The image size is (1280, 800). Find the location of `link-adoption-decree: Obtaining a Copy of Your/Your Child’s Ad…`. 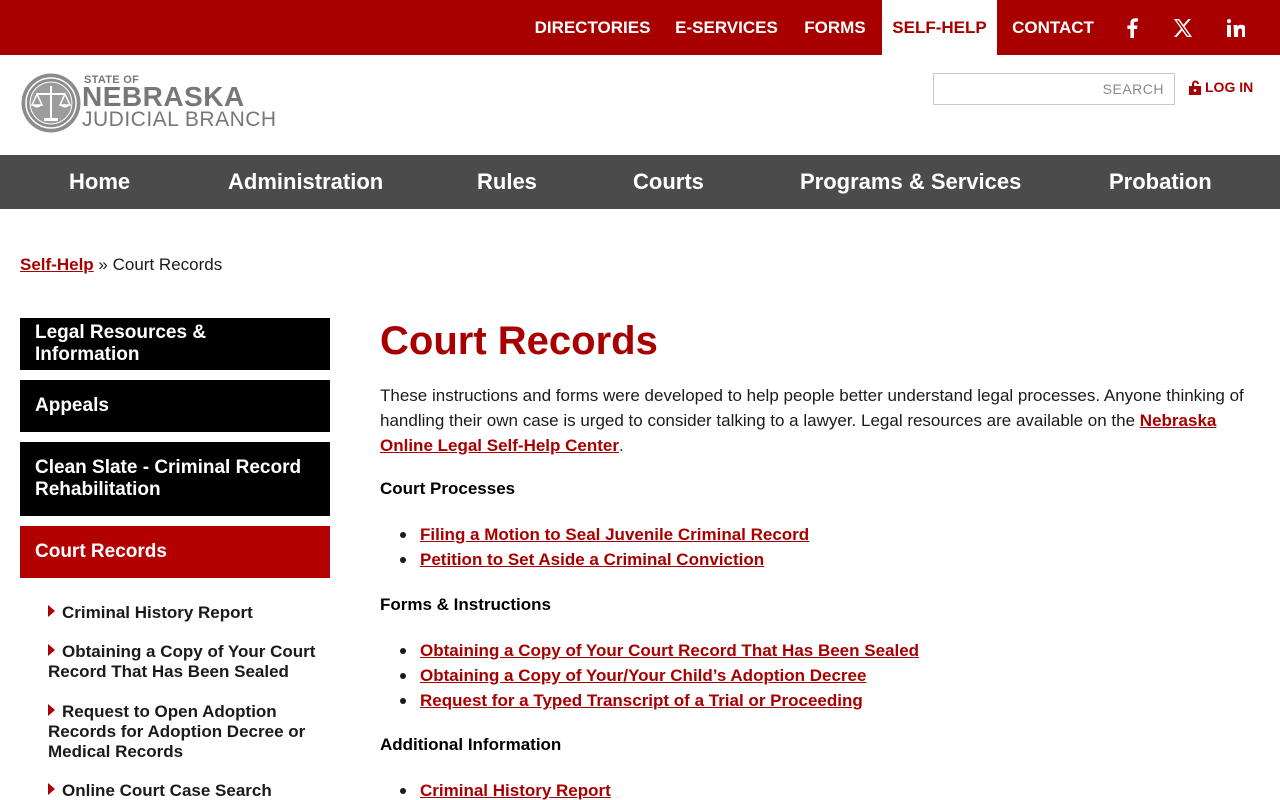

link-adoption-decree: Obtaining a Copy of Your/Your Child’s Ad… is located at coordinates (643, 675).